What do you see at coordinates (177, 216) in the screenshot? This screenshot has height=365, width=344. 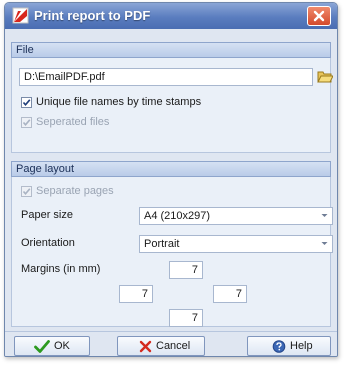 I see `paper-size-value: A4 (210x297)` at bounding box center [177, 216].